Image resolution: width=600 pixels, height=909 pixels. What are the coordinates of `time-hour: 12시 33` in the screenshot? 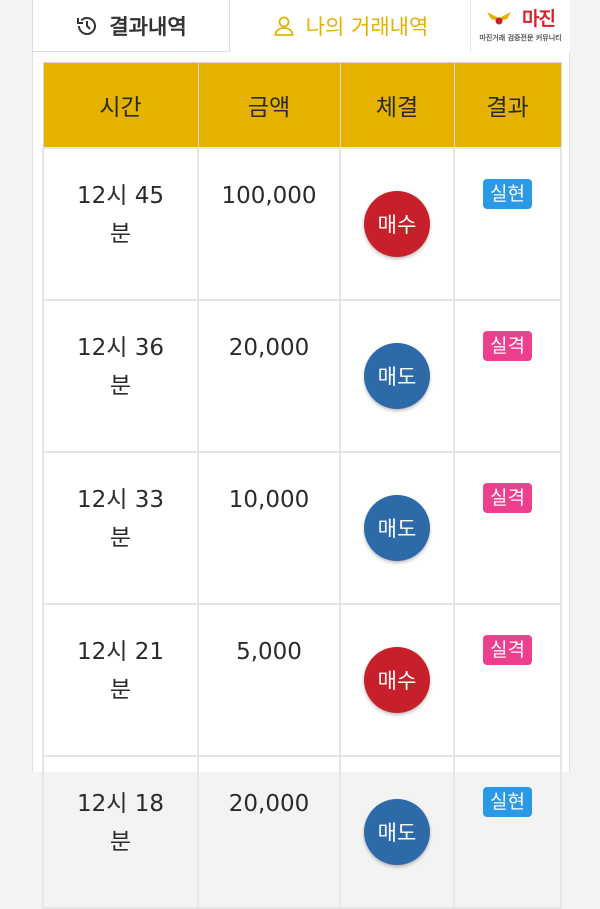 It's located at (120, 500).